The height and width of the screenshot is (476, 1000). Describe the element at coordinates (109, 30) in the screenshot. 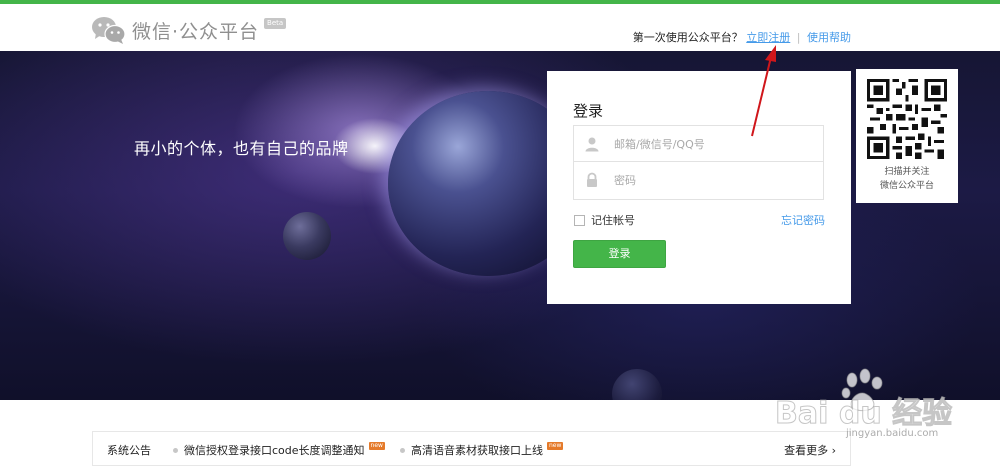

I see `wechat-logo-icon` at that location.